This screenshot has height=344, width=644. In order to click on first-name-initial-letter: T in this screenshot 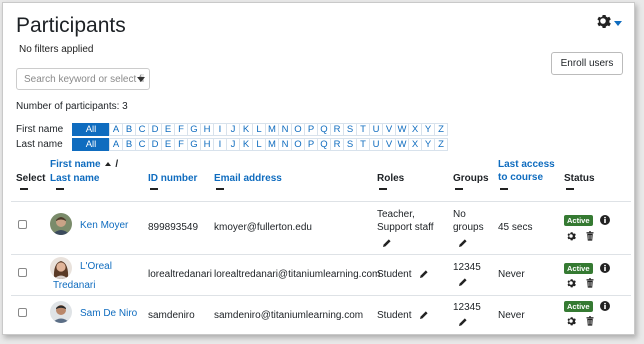, I will do `click(363, 129)`.